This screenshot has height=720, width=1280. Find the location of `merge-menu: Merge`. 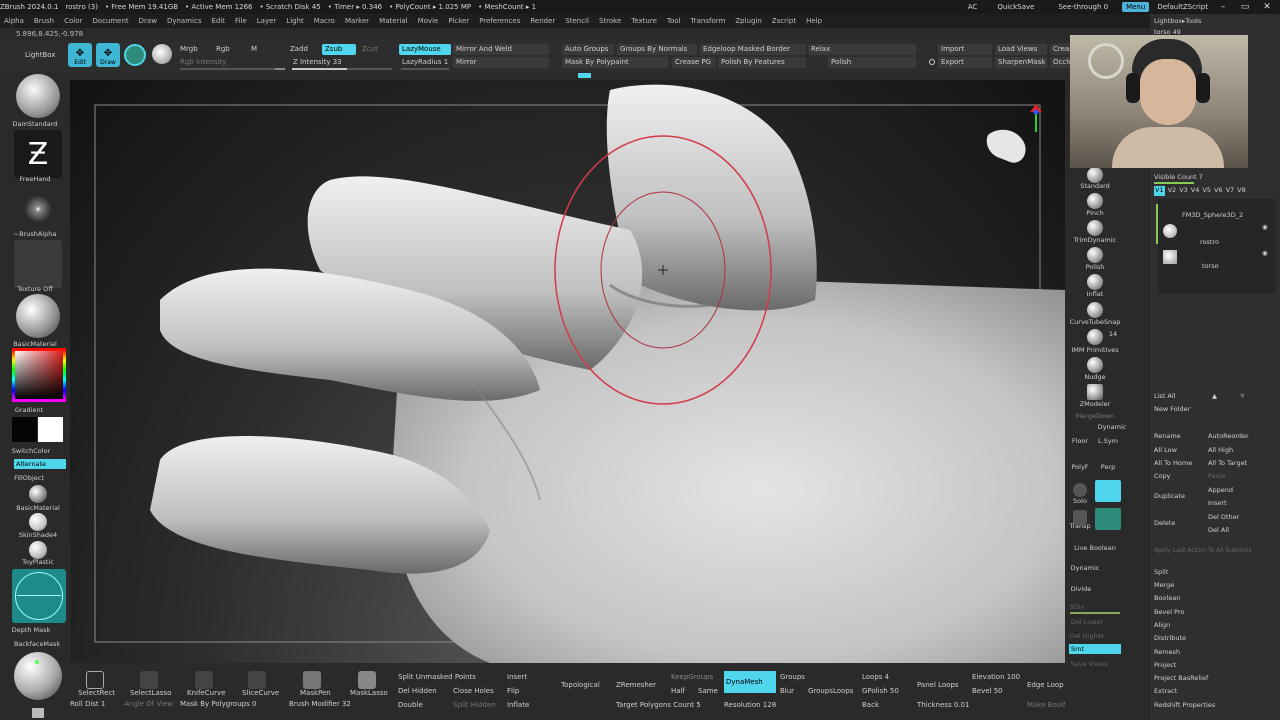

merge-menu: Merge is located at coordinates (1164, 585).